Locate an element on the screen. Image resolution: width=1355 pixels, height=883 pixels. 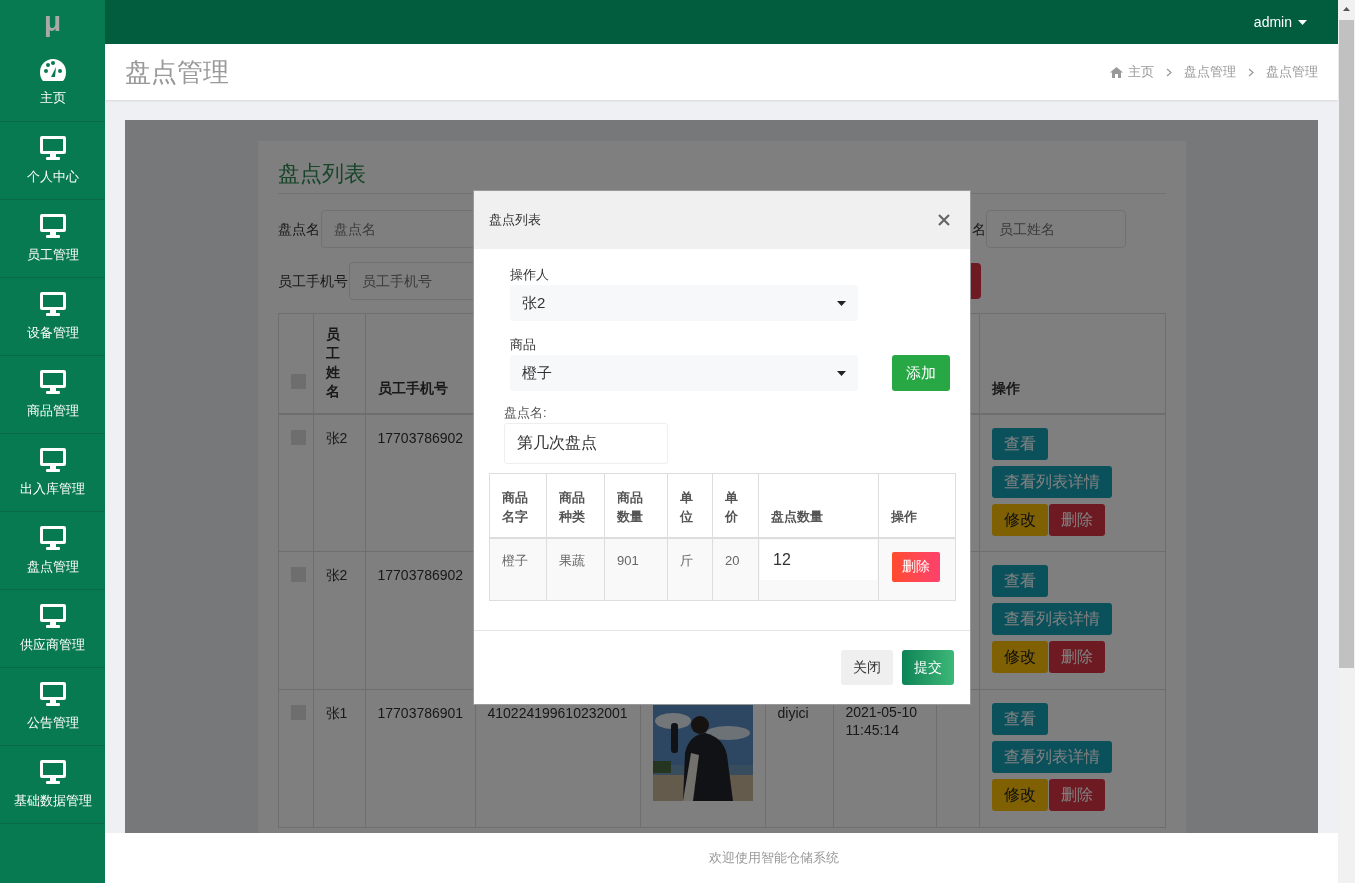
field-label: 盘点名: is located at coordinates (526, 413).